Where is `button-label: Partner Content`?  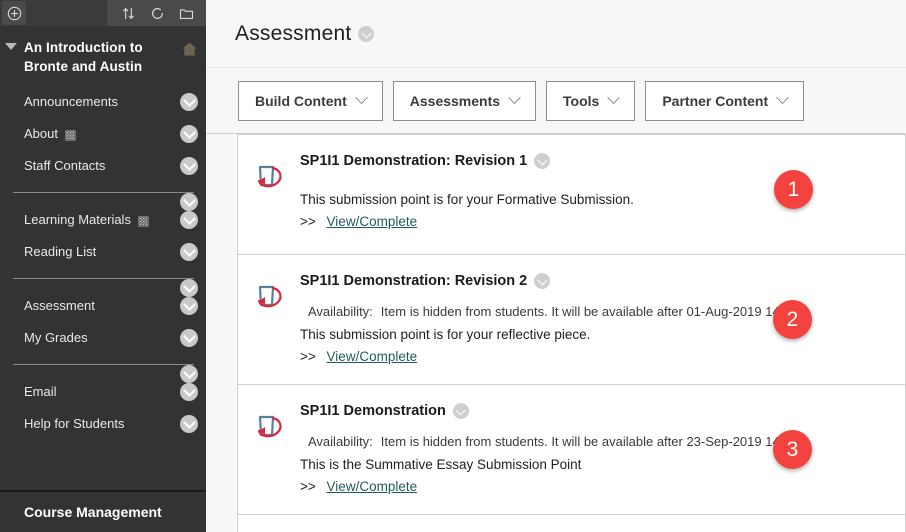 button-label: Partner Content is located at coordinates (715, 100).